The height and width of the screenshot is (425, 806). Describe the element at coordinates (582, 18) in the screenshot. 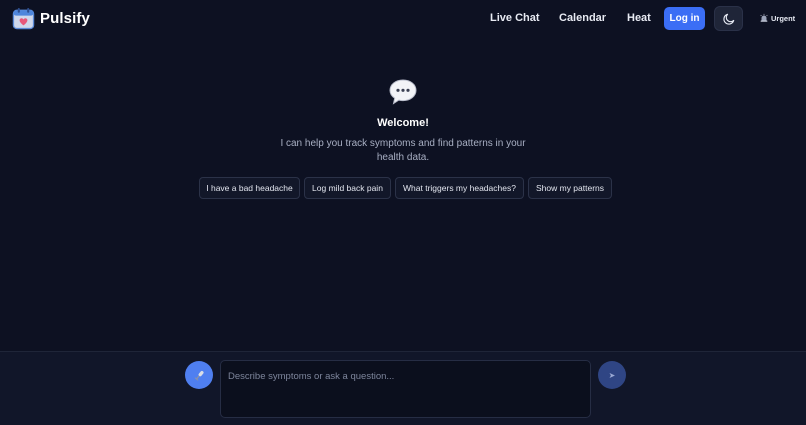

I see `nav-calendar: Calendar` at that location.